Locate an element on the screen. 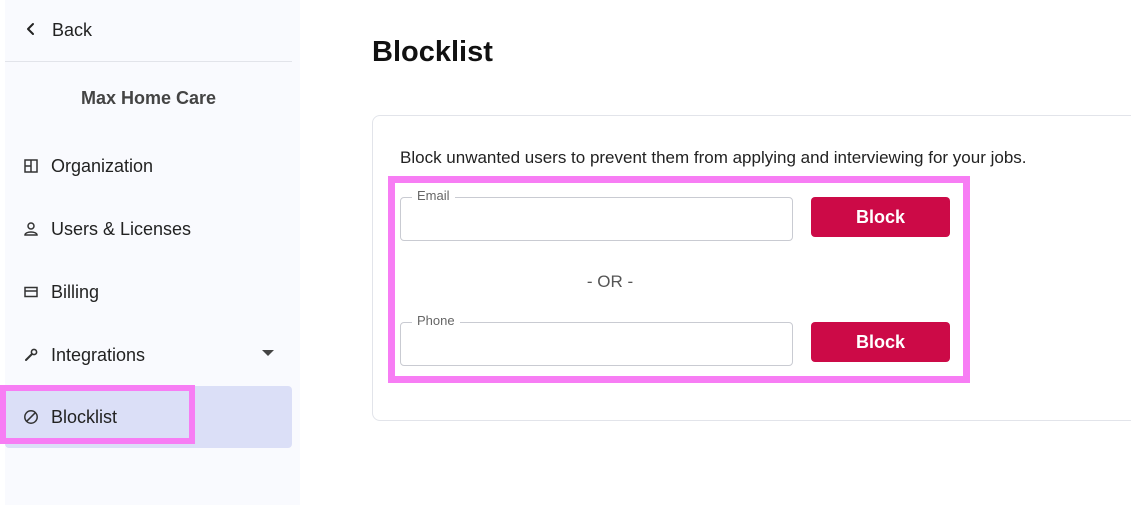 The width and height of the screenshot is (1131, 505). sidebar-item-billing: Billing is located at coordinates (148, 292).